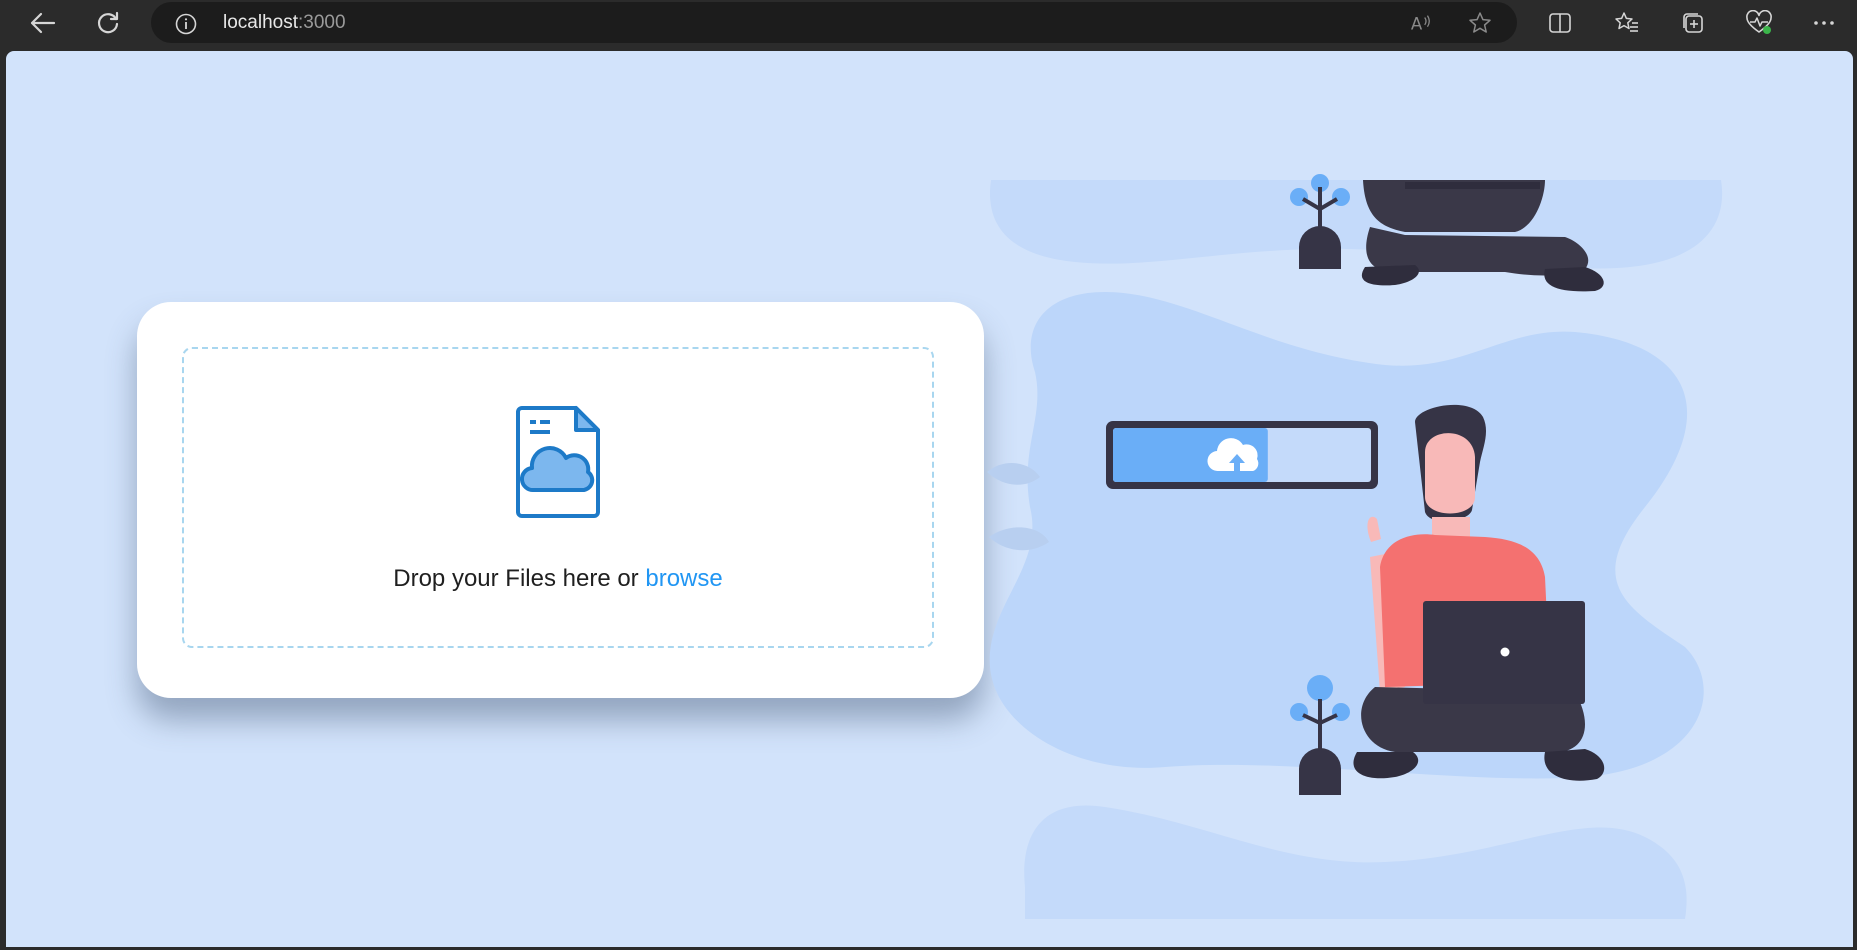 The width and height of the screenshot is (1857, 950). What do you see at coordinates (1355, 862) in the screenshot?
I see `bottom-blob-shape` at bounding box center [1355, 862].